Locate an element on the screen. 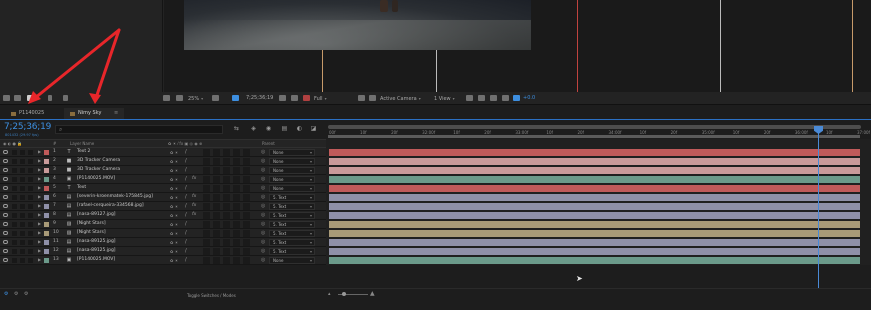 This screenshot has width=871, height=310. current-time-indicator is located at coordinates (818, 210).